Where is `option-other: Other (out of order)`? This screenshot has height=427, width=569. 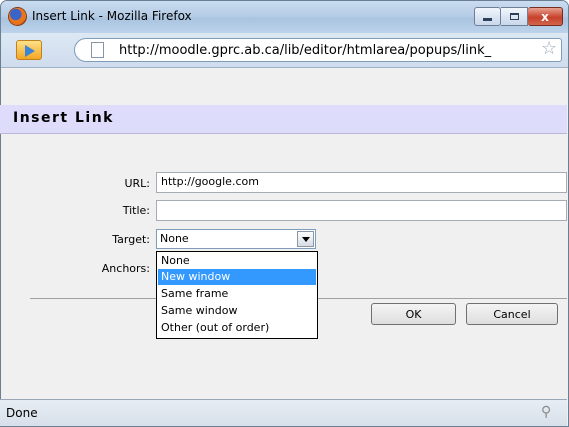 option-other: Other (out of order) is located at coordinates (237, 328).